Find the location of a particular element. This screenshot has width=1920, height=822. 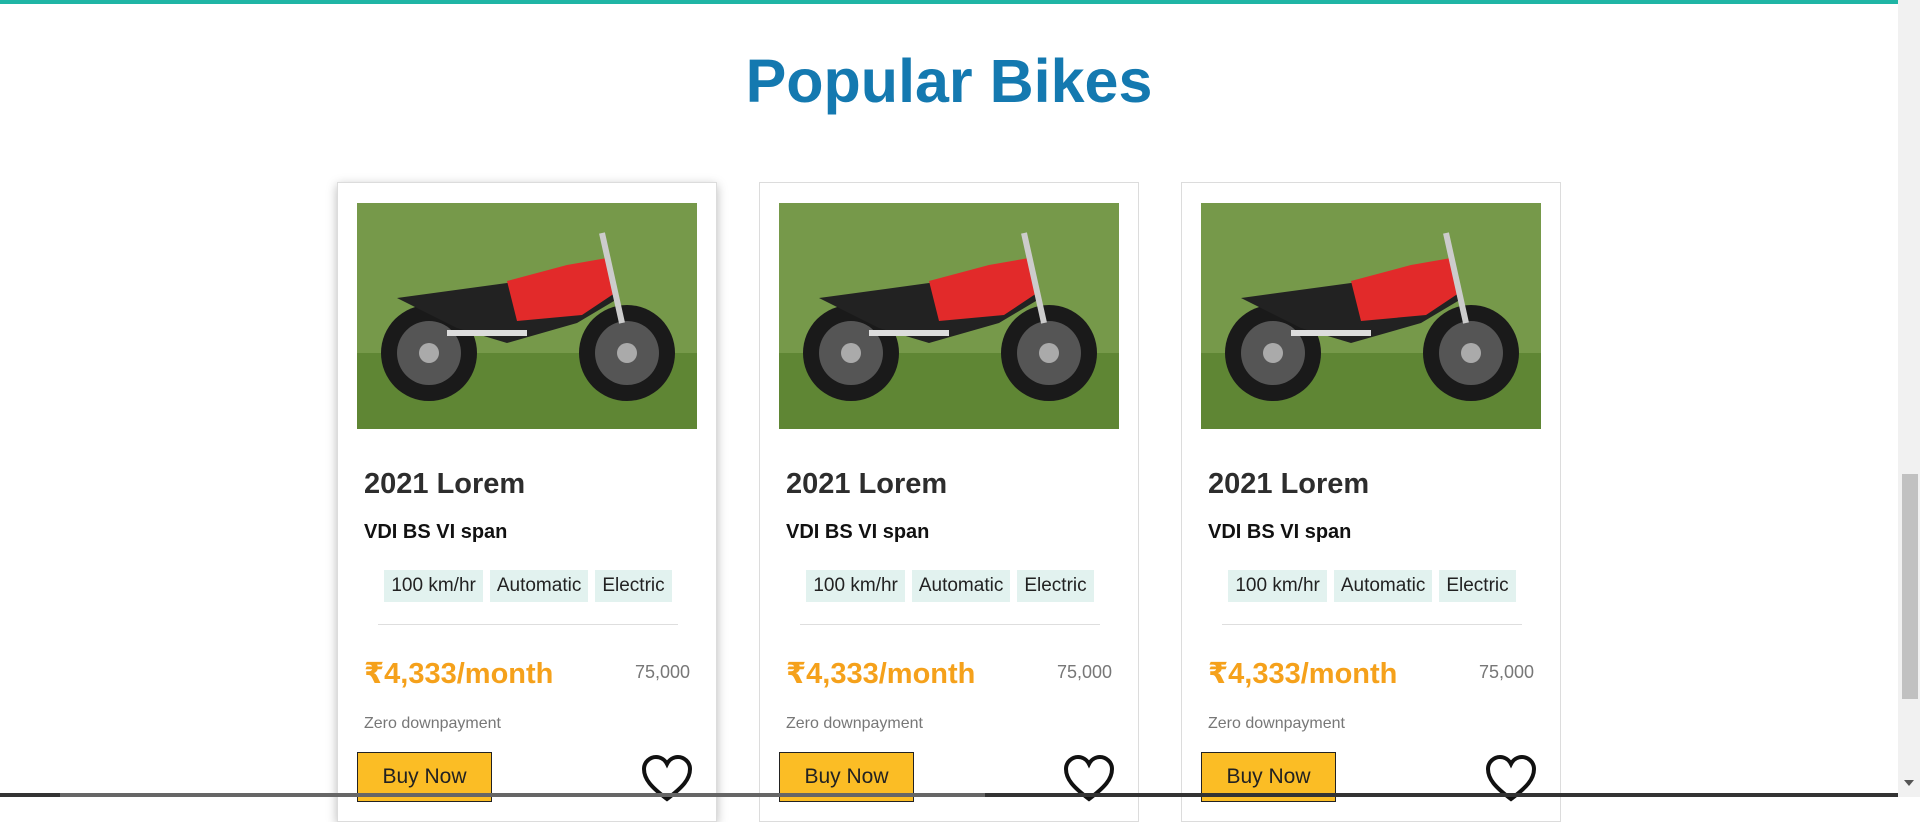

vertical-scrollbar is located at coordinates (1909, 398).